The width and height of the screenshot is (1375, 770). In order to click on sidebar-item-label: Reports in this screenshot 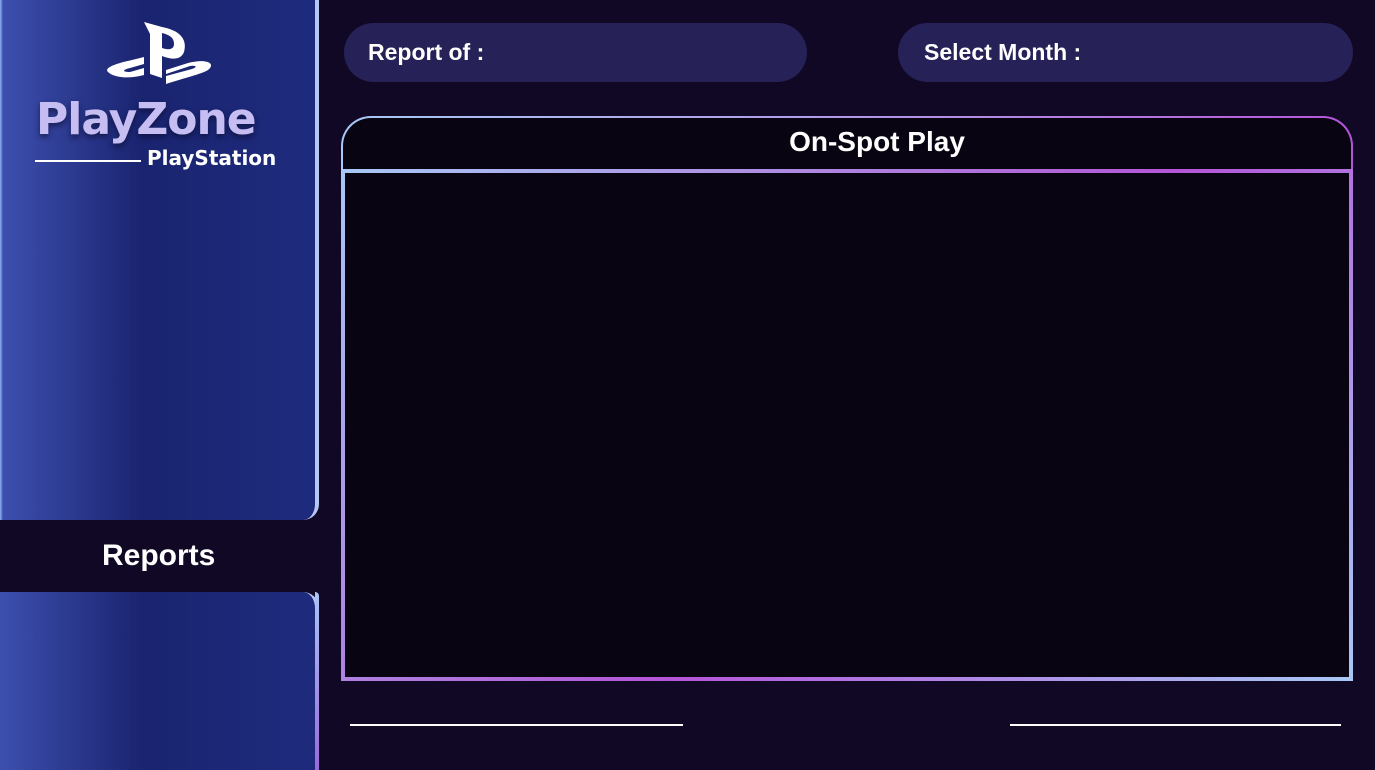, I will do `click(159, 555)`.